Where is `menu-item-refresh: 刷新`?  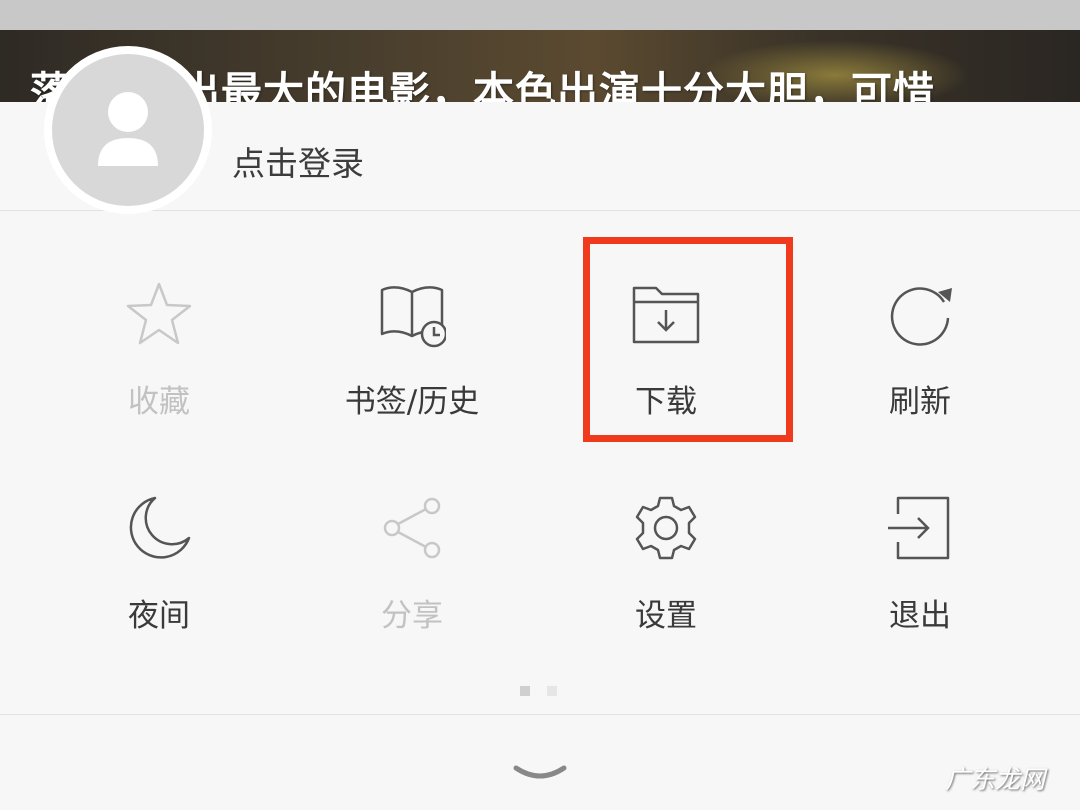
menu-item-refresh: 刷新 is located at coordinates (920, 365).